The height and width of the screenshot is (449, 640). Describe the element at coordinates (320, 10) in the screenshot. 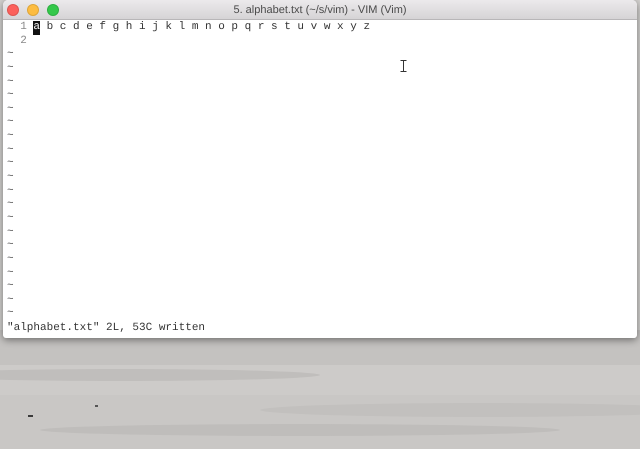

I see `window-title: 5. alphabet.txt (~/s/vim) - VIM (Vim)` at that location.